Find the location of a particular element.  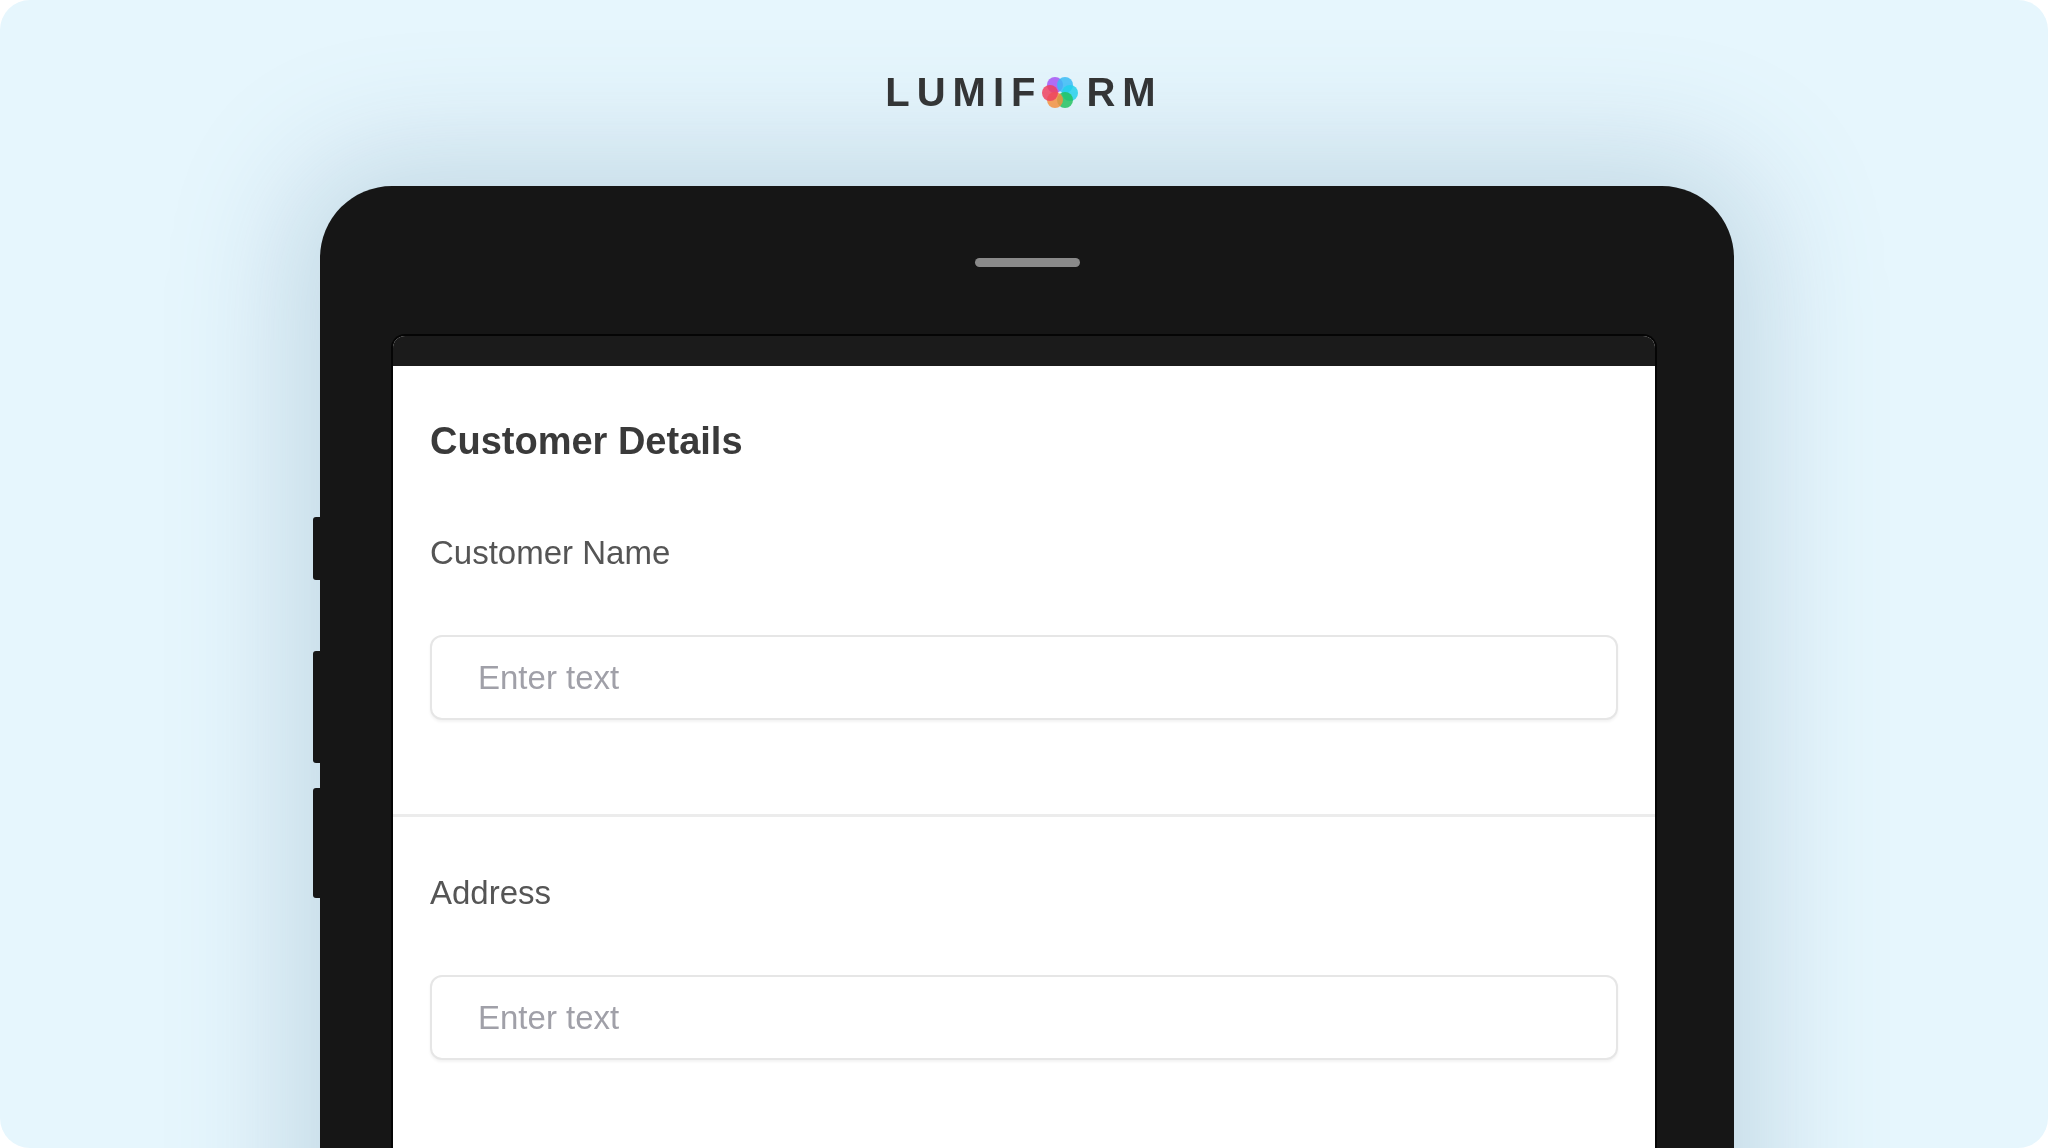

logo-text: LUMIF is located at coordinates (964, 92).